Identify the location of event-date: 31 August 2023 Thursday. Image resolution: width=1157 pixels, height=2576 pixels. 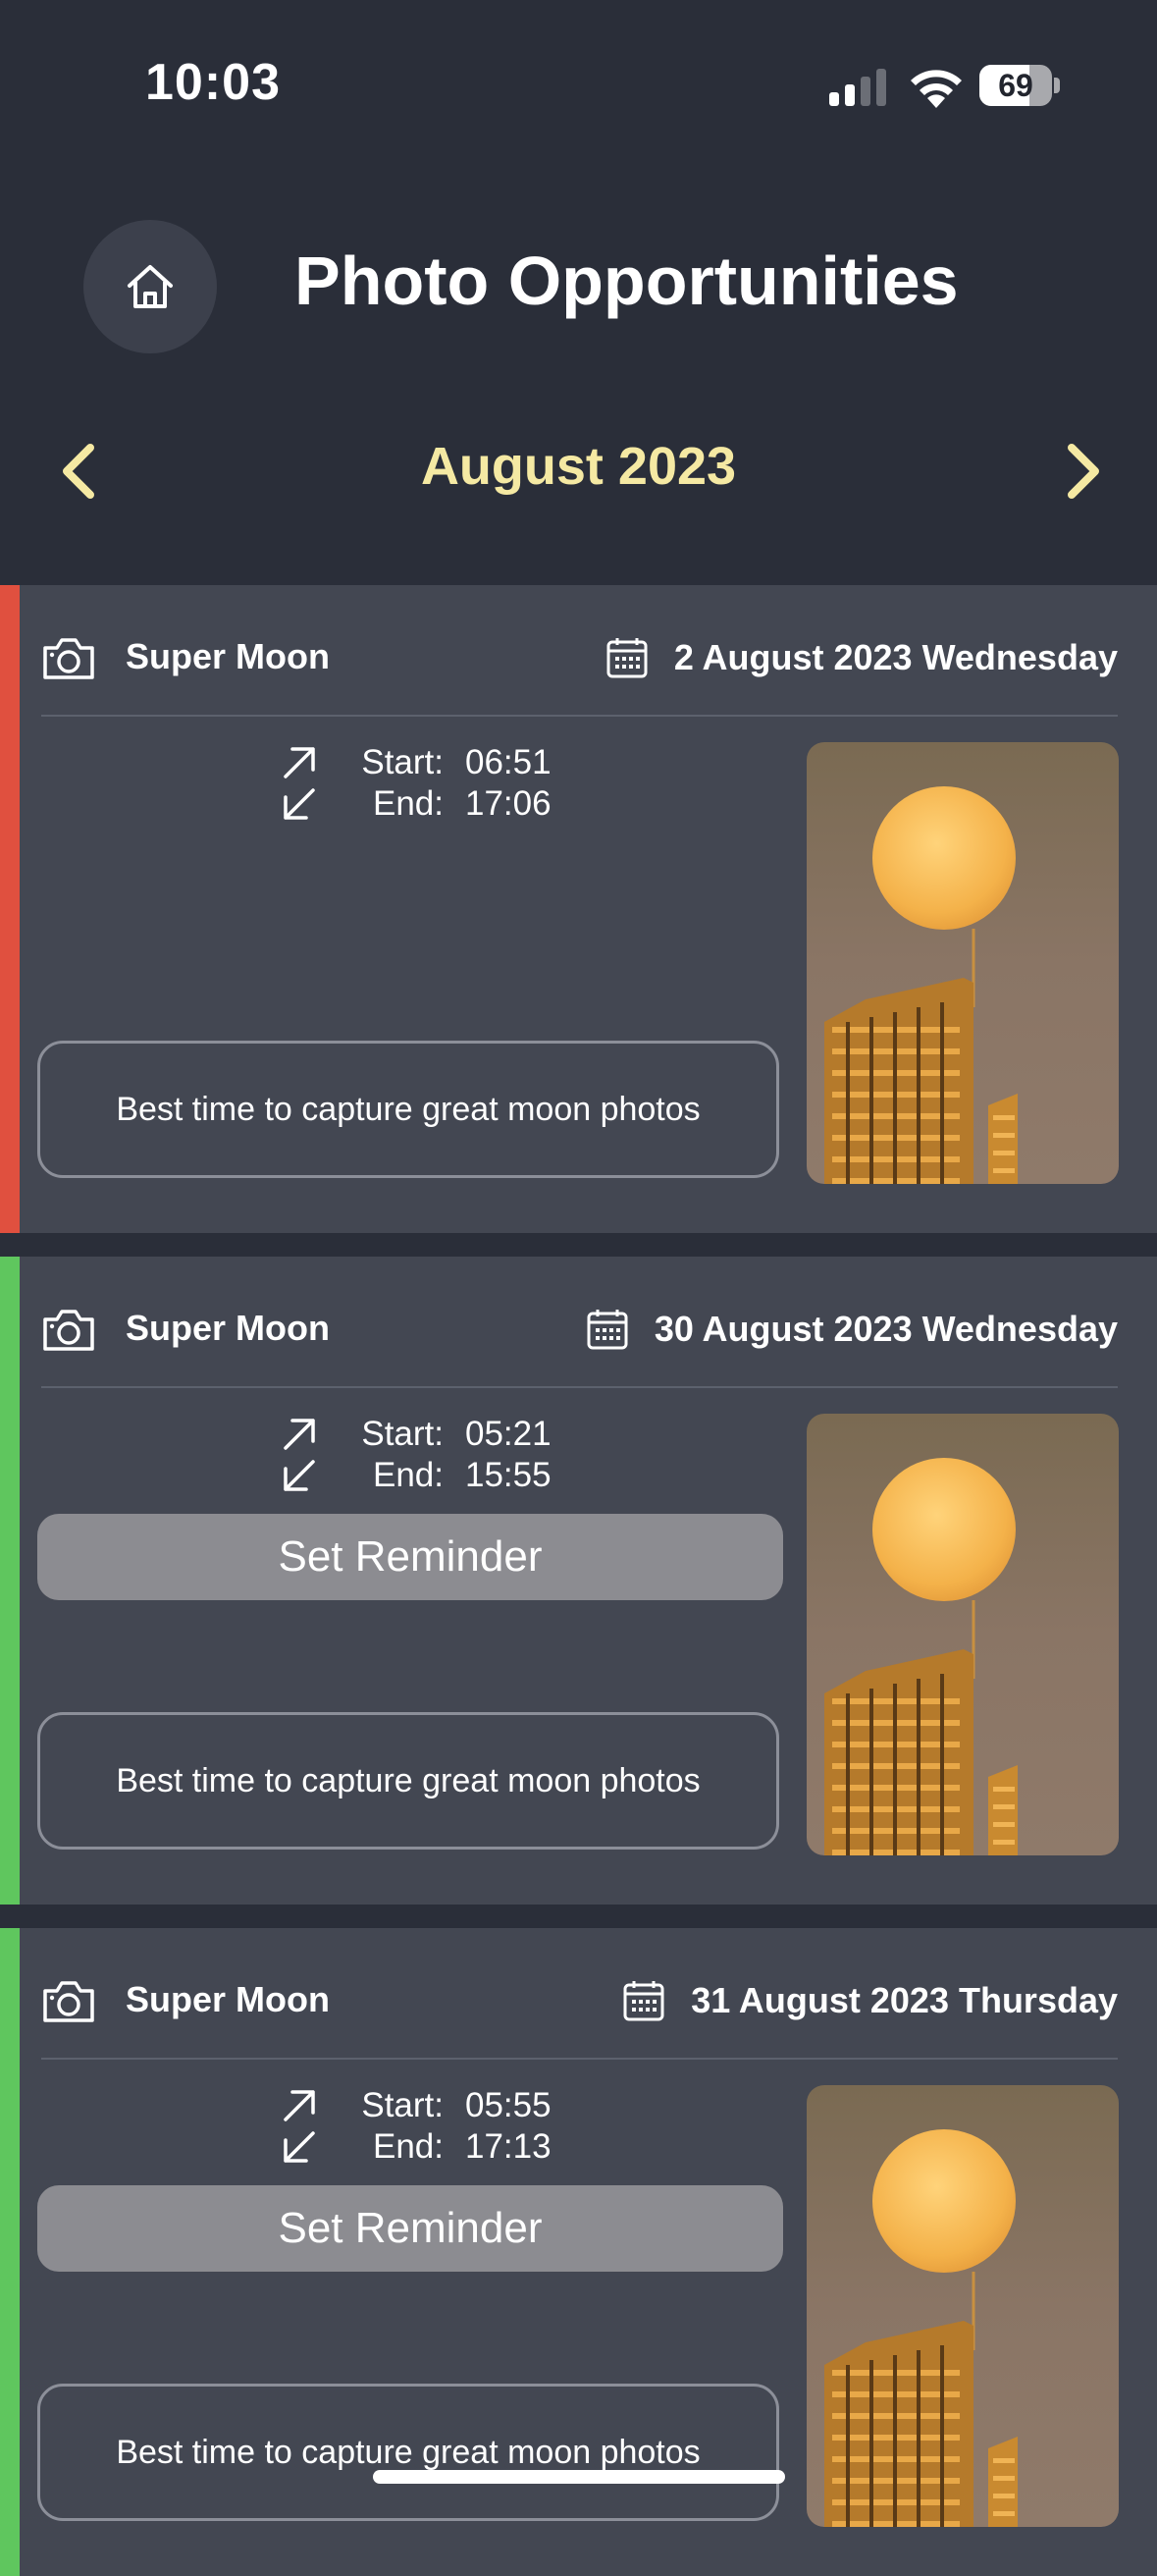
(870, 2000).